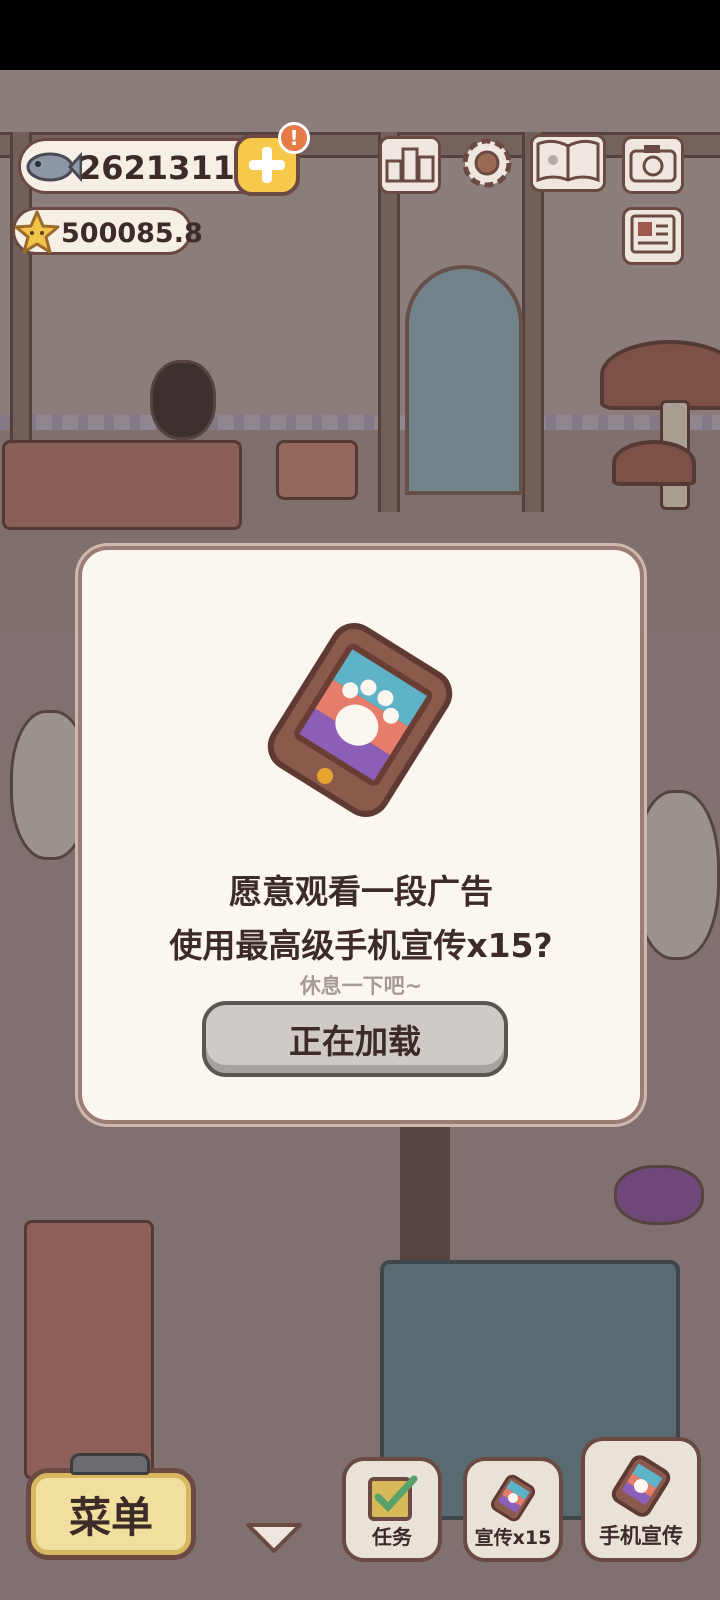  I want to click on phone-promo-label: 手机宣传, so click(641, 1536).